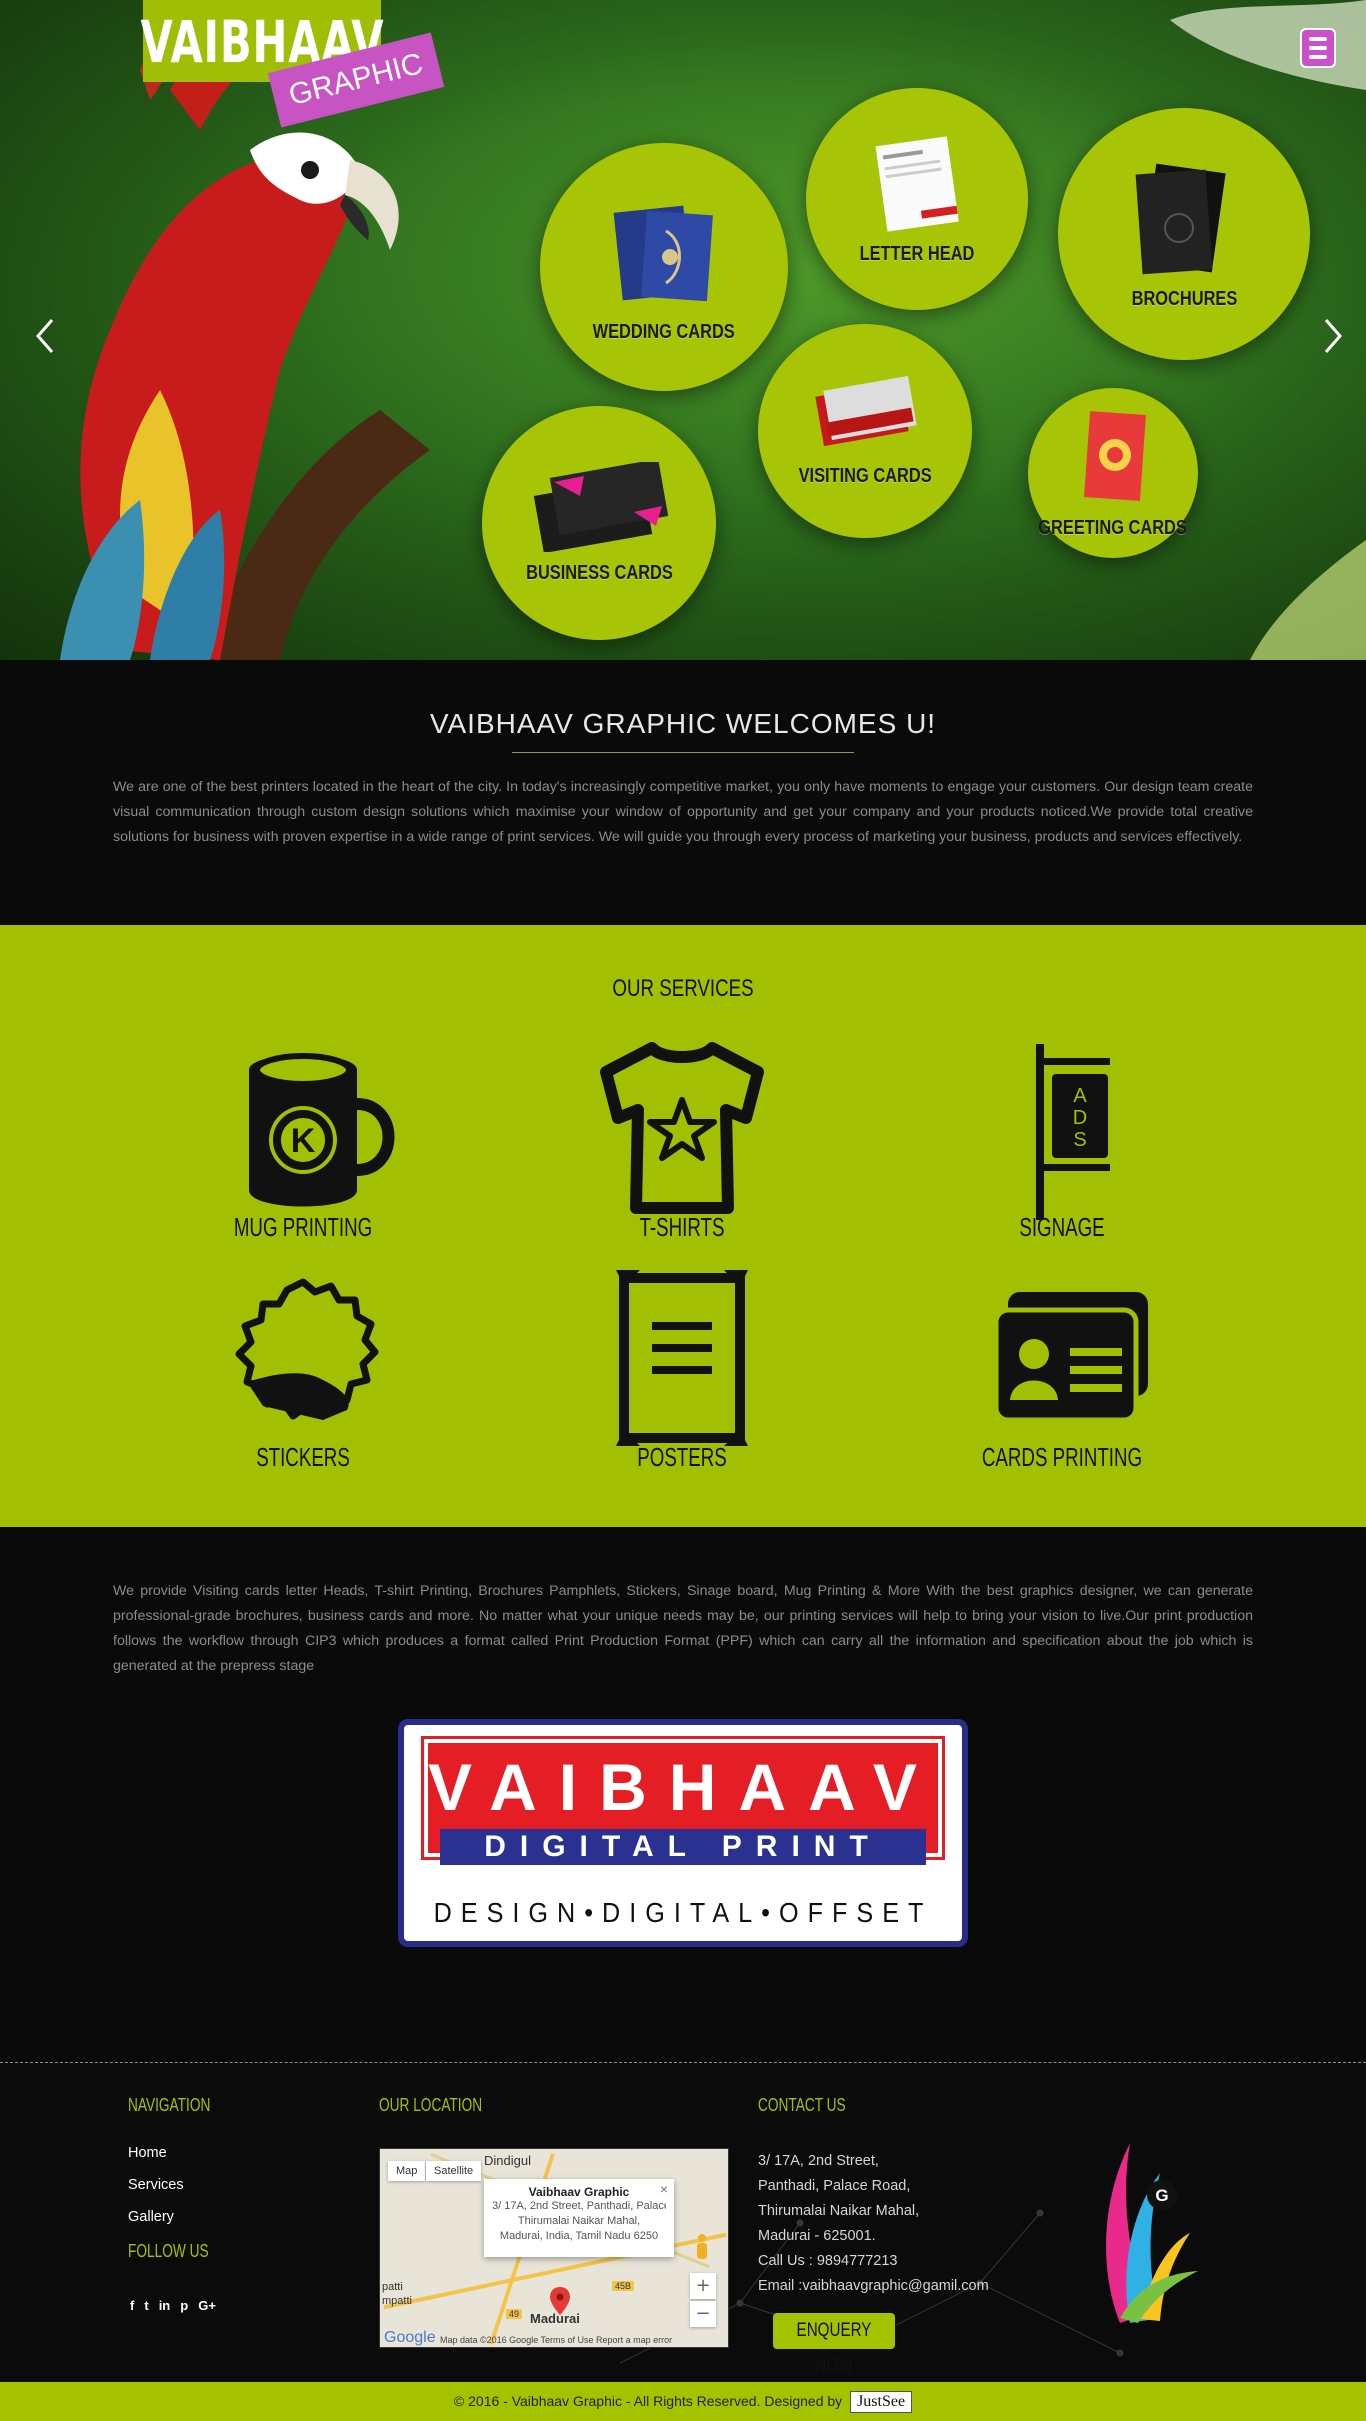  I want to click on service-label: T-SHIRTS, so click(682, 1227).